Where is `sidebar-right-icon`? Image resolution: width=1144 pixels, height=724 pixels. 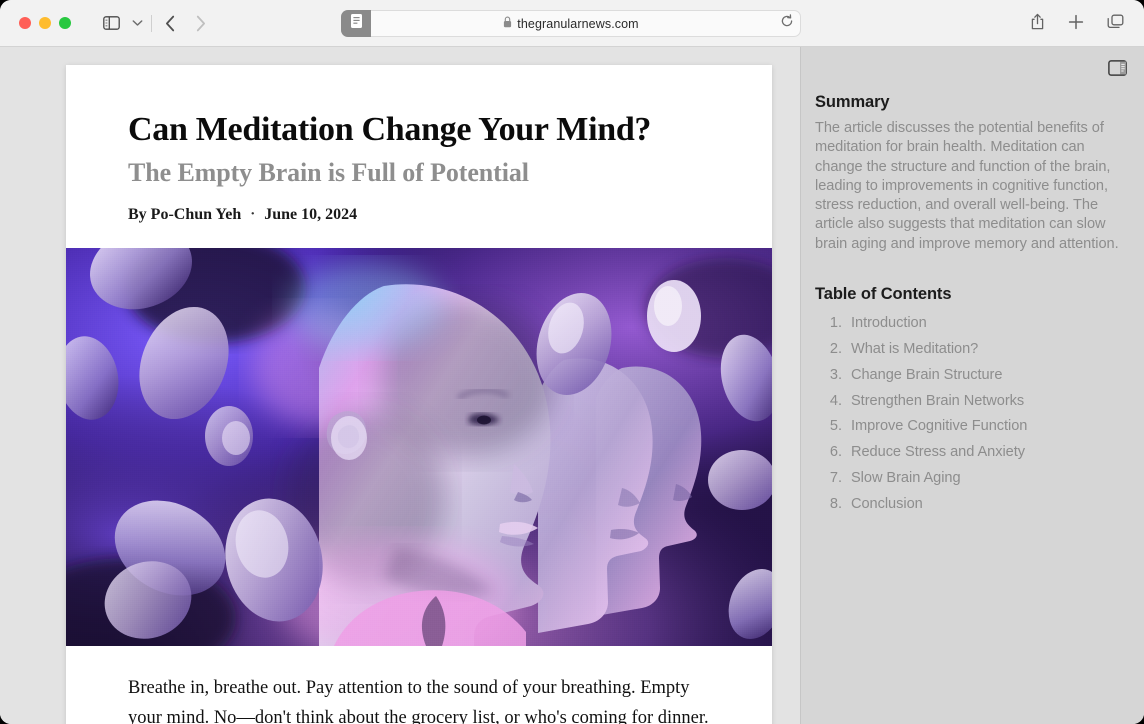 sidebar-right-icon is located at coordinates (1117, 70).